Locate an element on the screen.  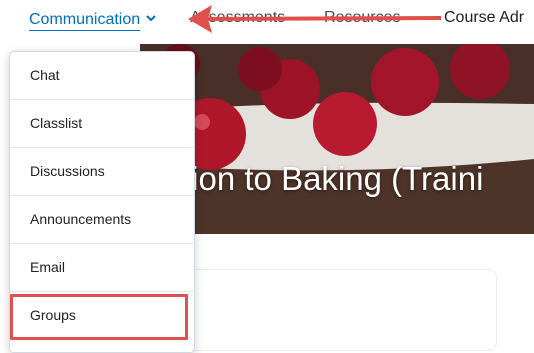
groups-highlight-box is located at coordinates (99, 317).